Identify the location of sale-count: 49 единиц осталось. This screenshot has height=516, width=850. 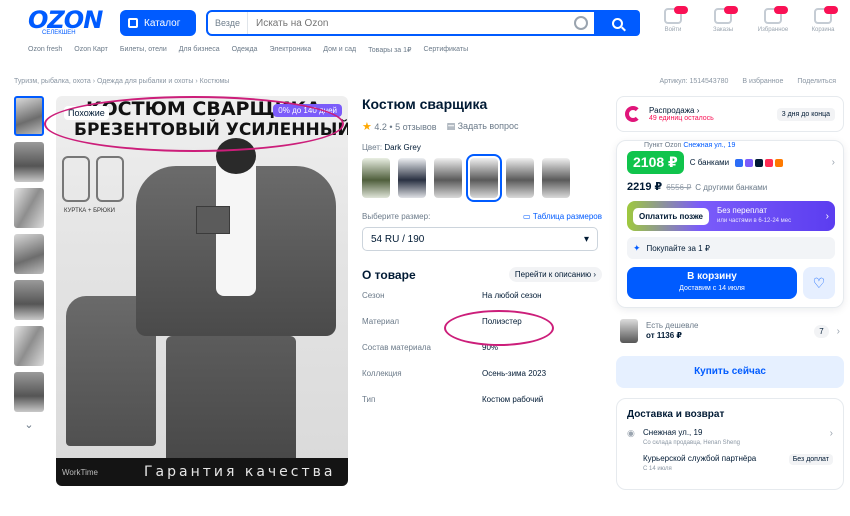
(681, 118).